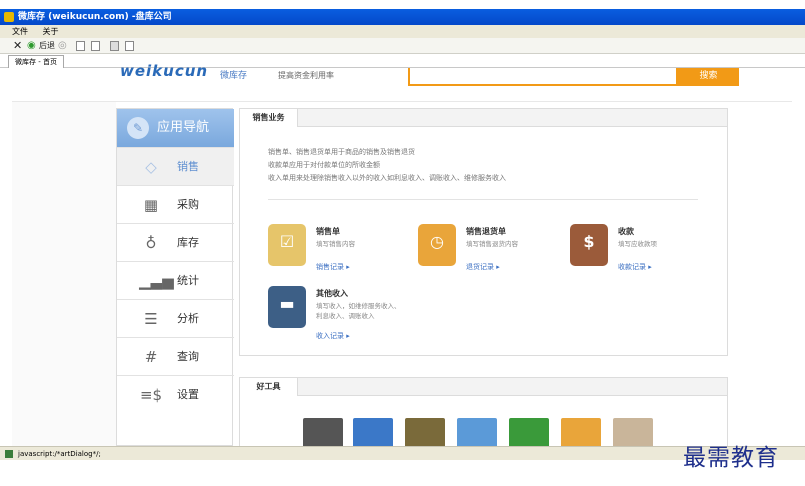  Describe the element at coordinates (183, 127) in the screenshot. I see `sidebar-title: 应用导航` at that location.